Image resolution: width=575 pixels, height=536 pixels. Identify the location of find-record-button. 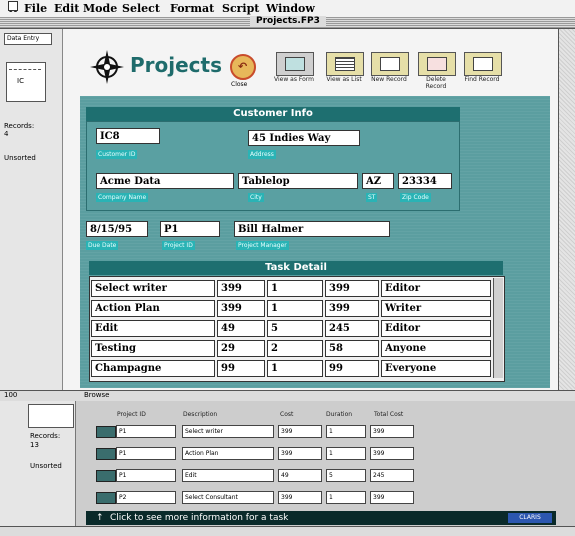
(483, 64).